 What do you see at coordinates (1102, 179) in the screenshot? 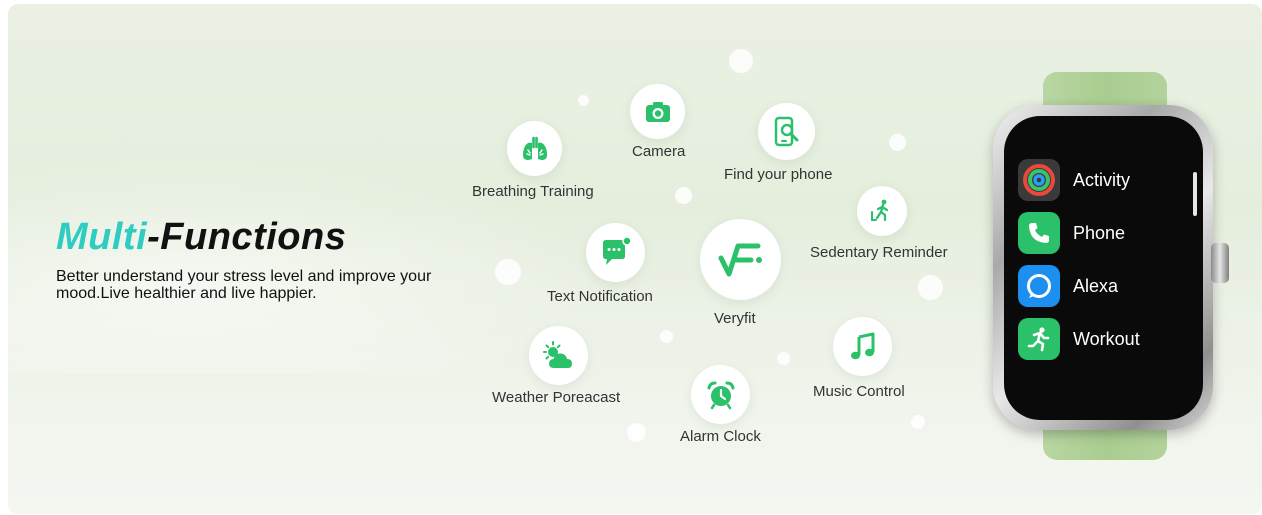
I see `watch-app-label: Activity` at bounding box center [1102, 179].